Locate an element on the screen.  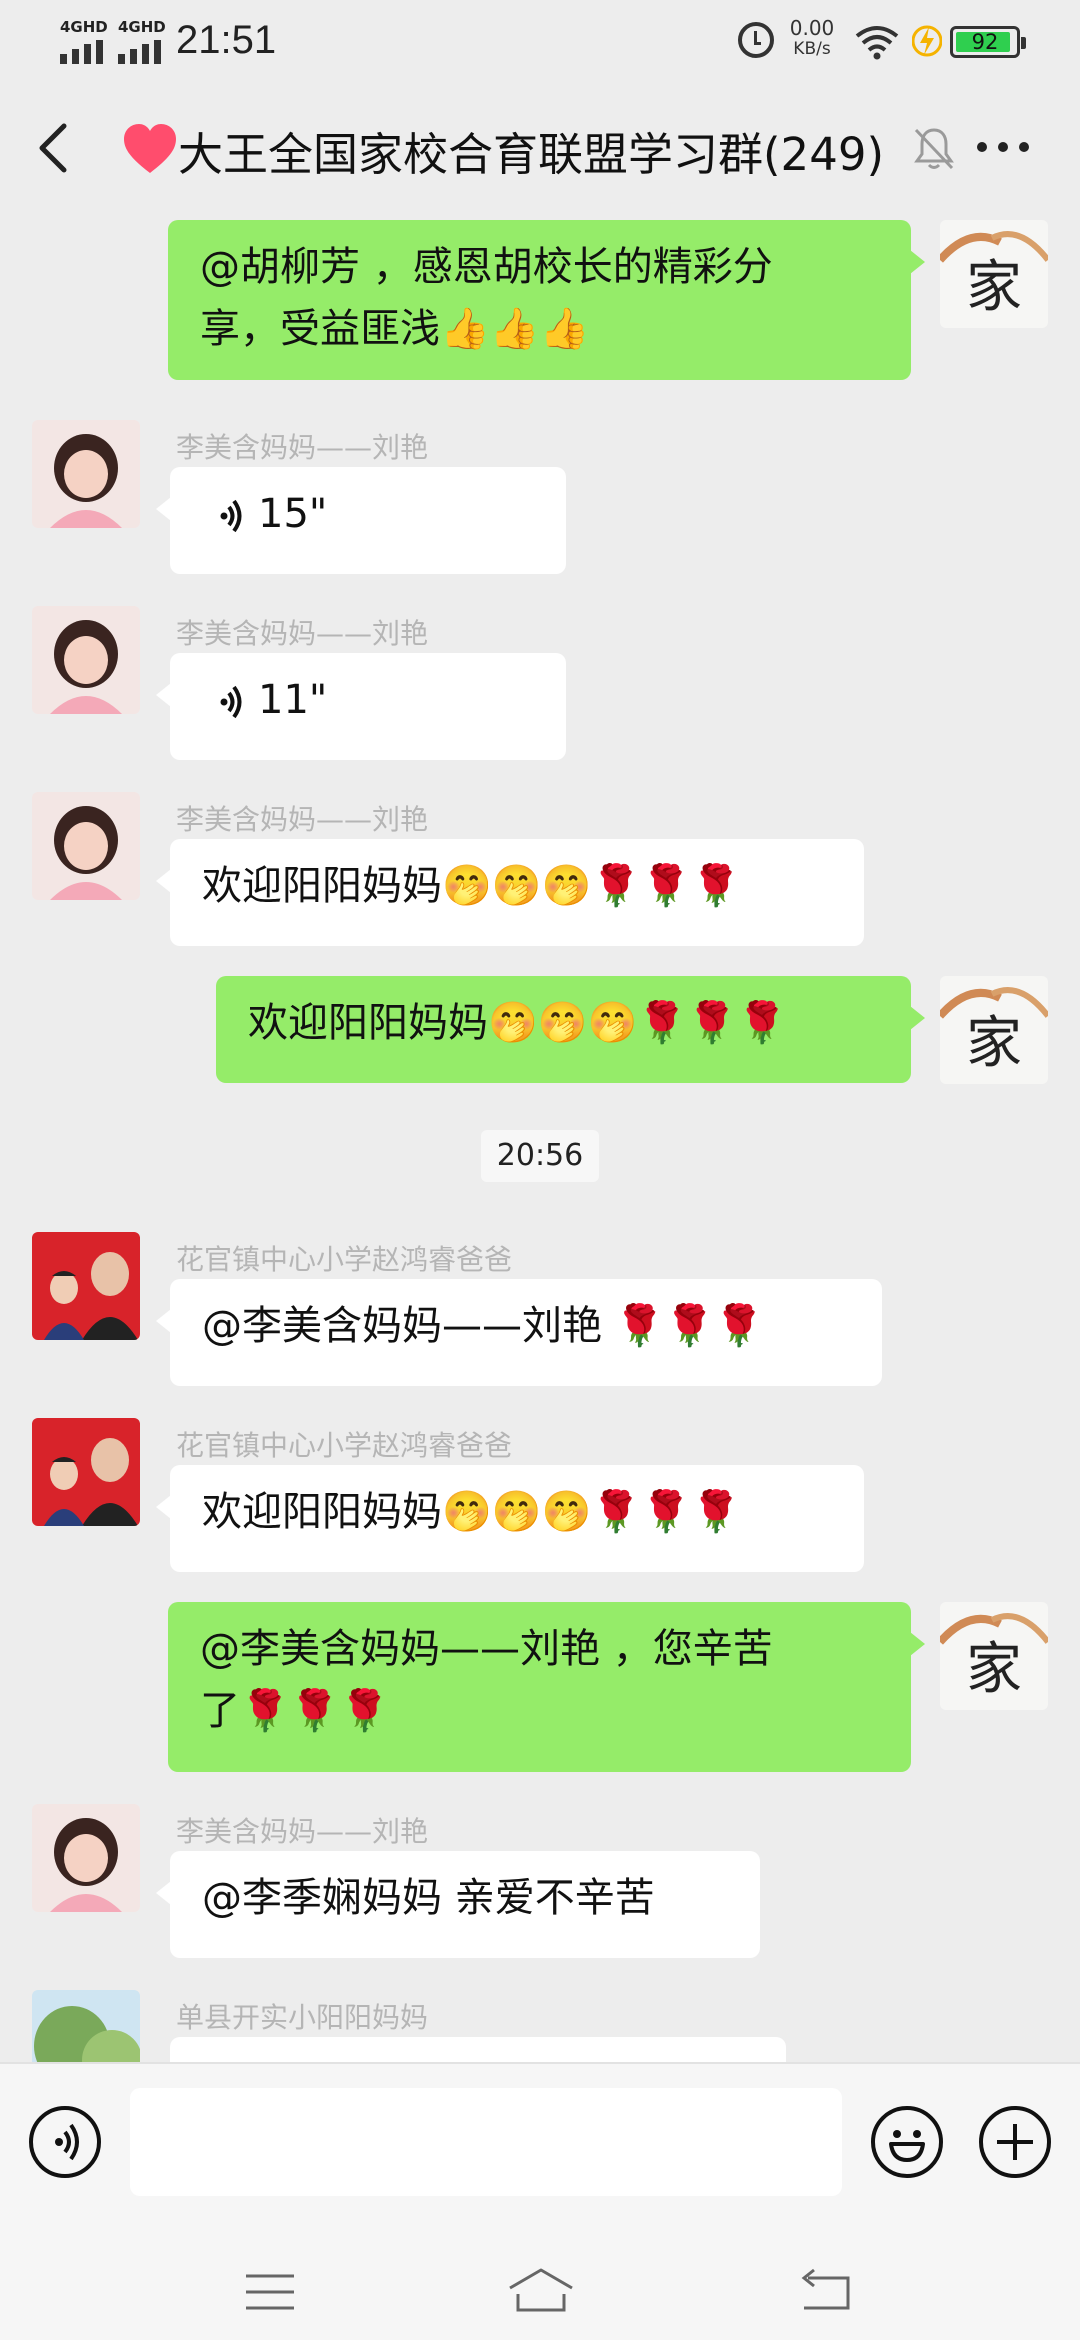
input-bar is located at coordinates (540, 2141).